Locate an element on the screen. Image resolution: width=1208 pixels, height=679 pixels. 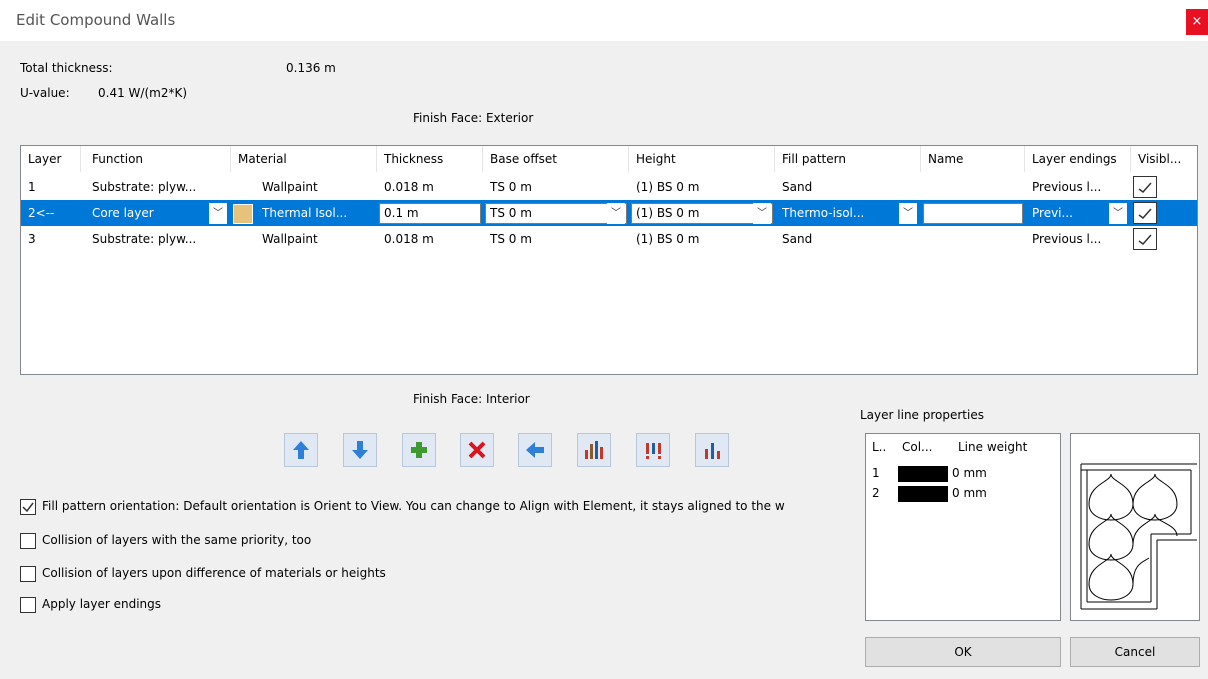
column-header-base-offset: Base offset is located at coordinates (556, 159).